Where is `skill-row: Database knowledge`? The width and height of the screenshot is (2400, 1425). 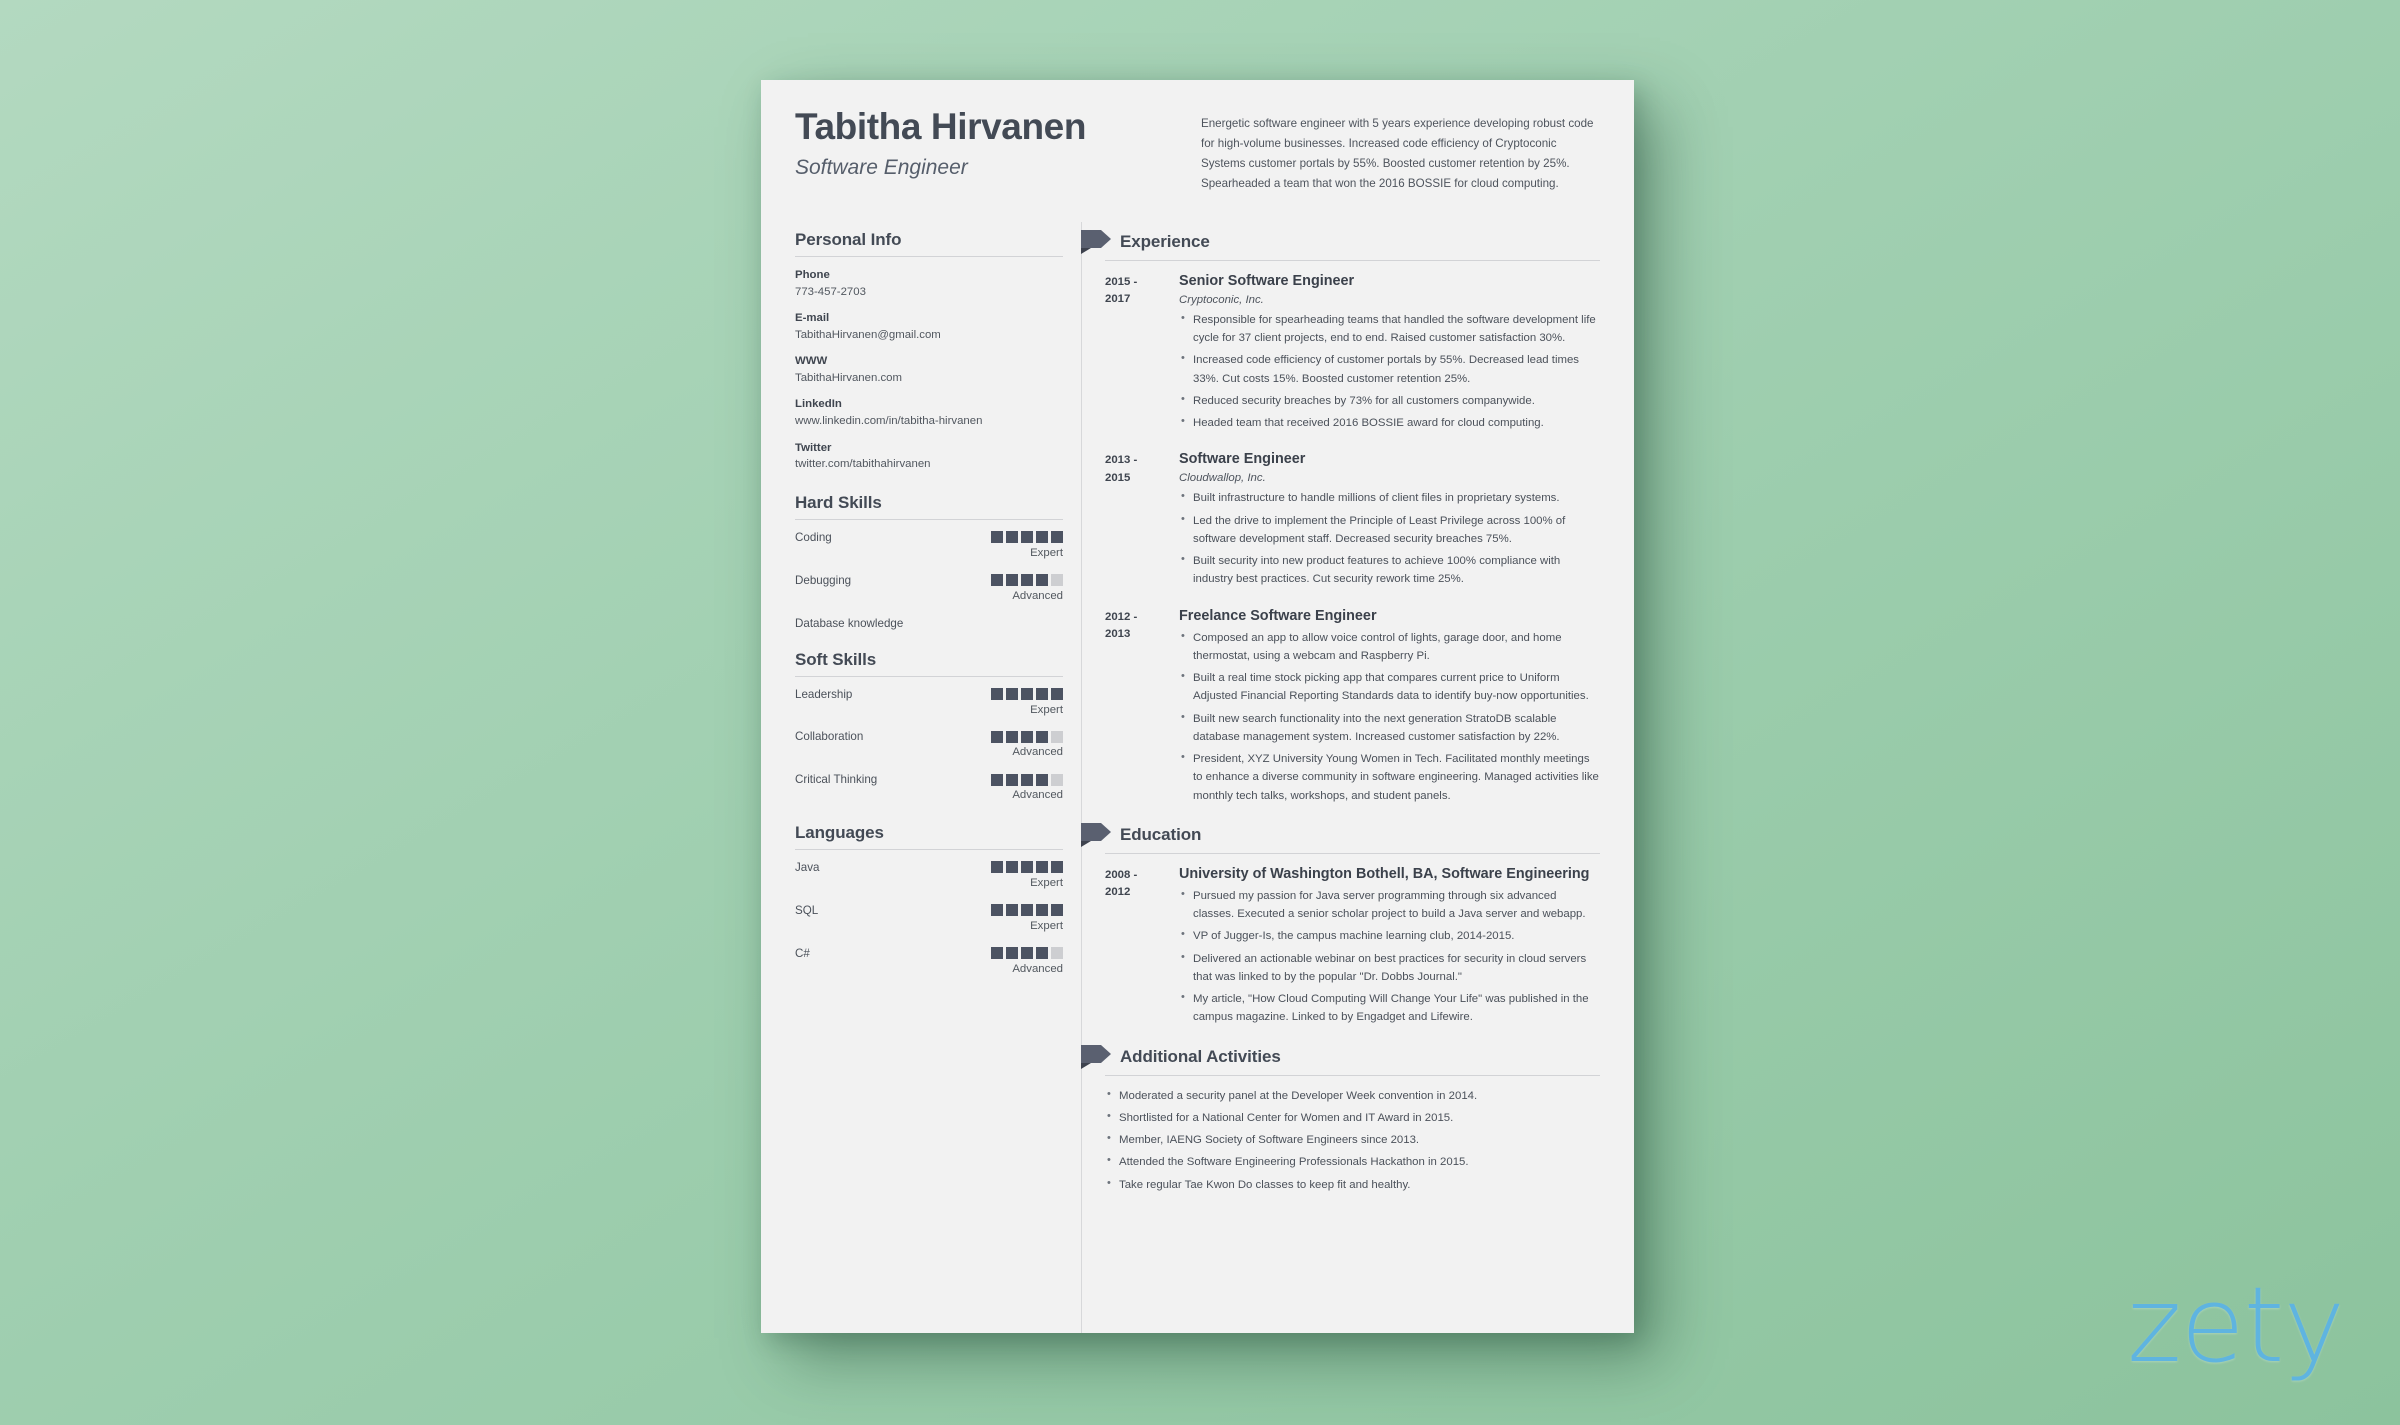 skill-row: Database knowledge is located at coordinates (929, 623).